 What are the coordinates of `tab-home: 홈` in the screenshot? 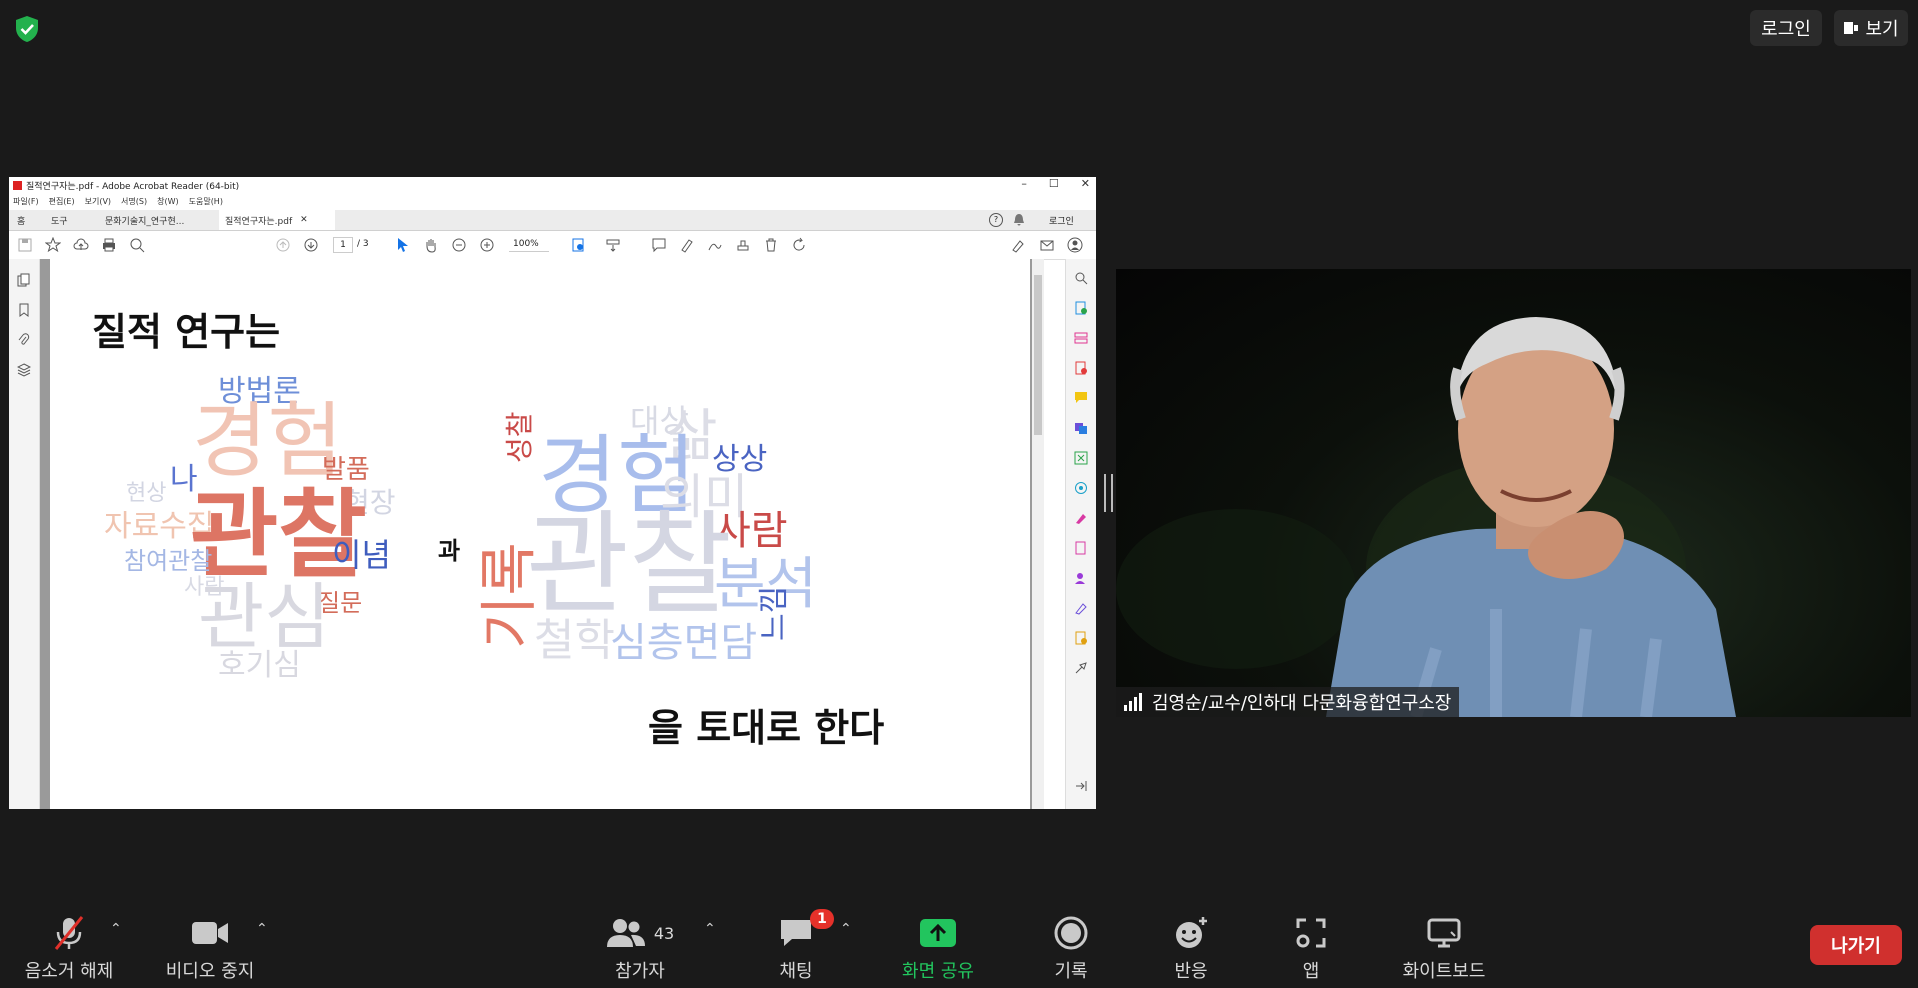 It's located at (21, 220).